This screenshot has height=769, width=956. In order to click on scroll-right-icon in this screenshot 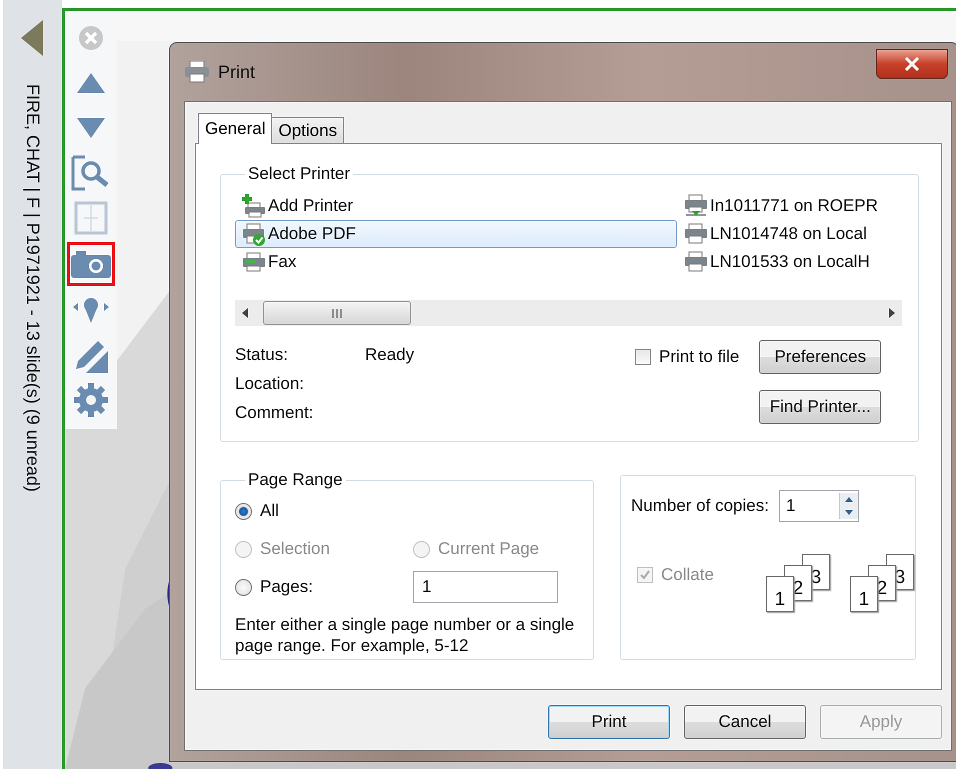, I will do `click(892, 313)`.